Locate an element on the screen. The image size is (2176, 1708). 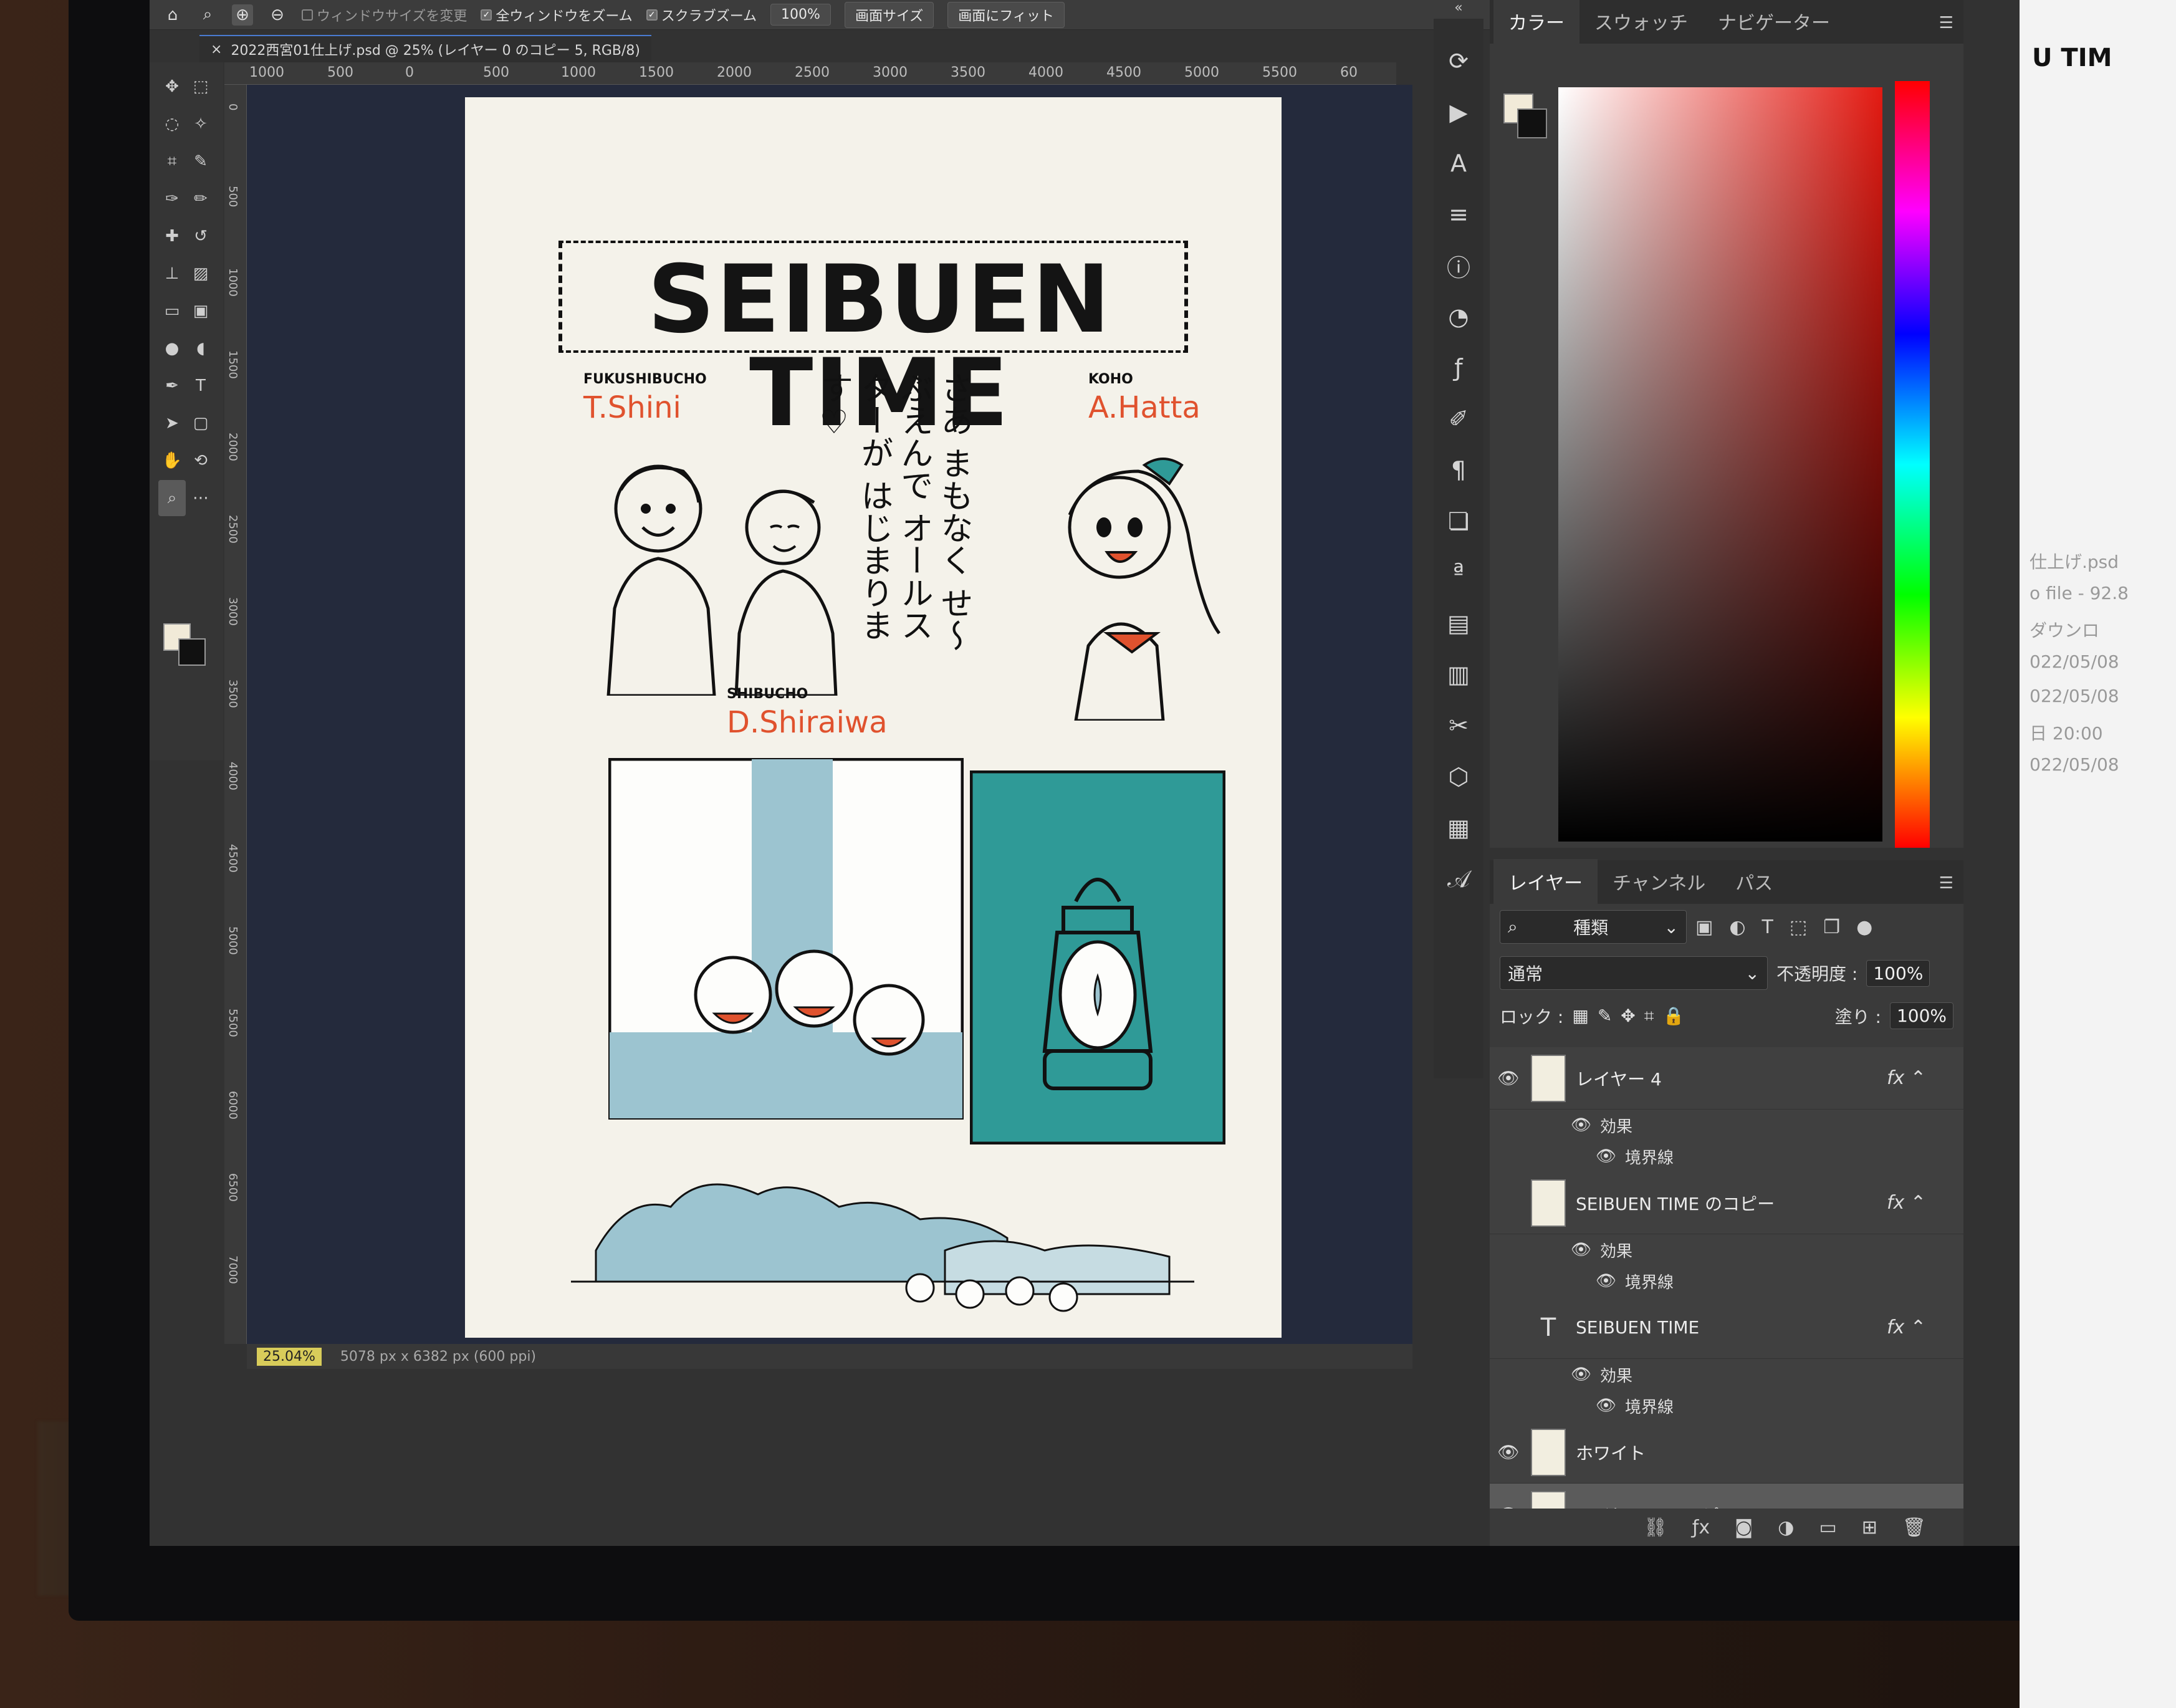
zoom-out-icon: ⊖ is located at coordinates (277, 15).